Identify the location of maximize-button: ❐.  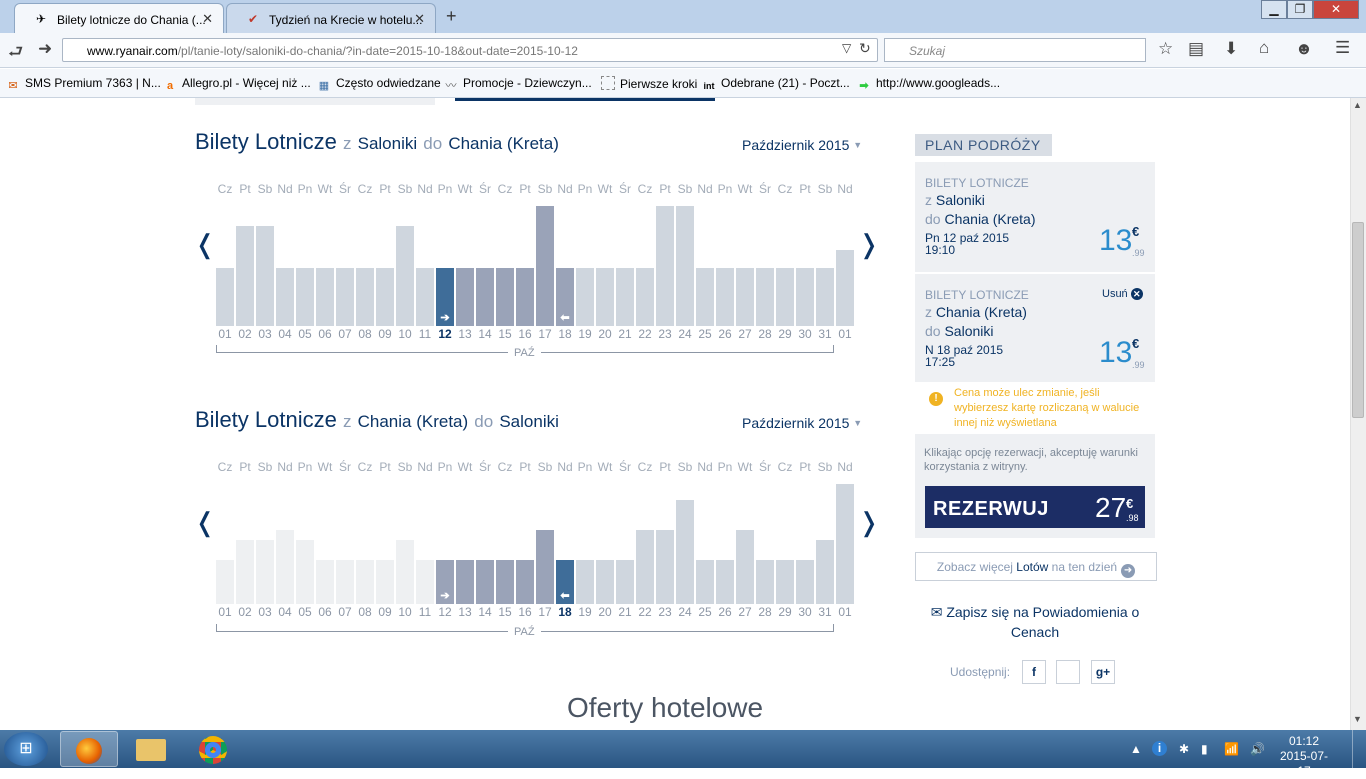
(1300, 9).